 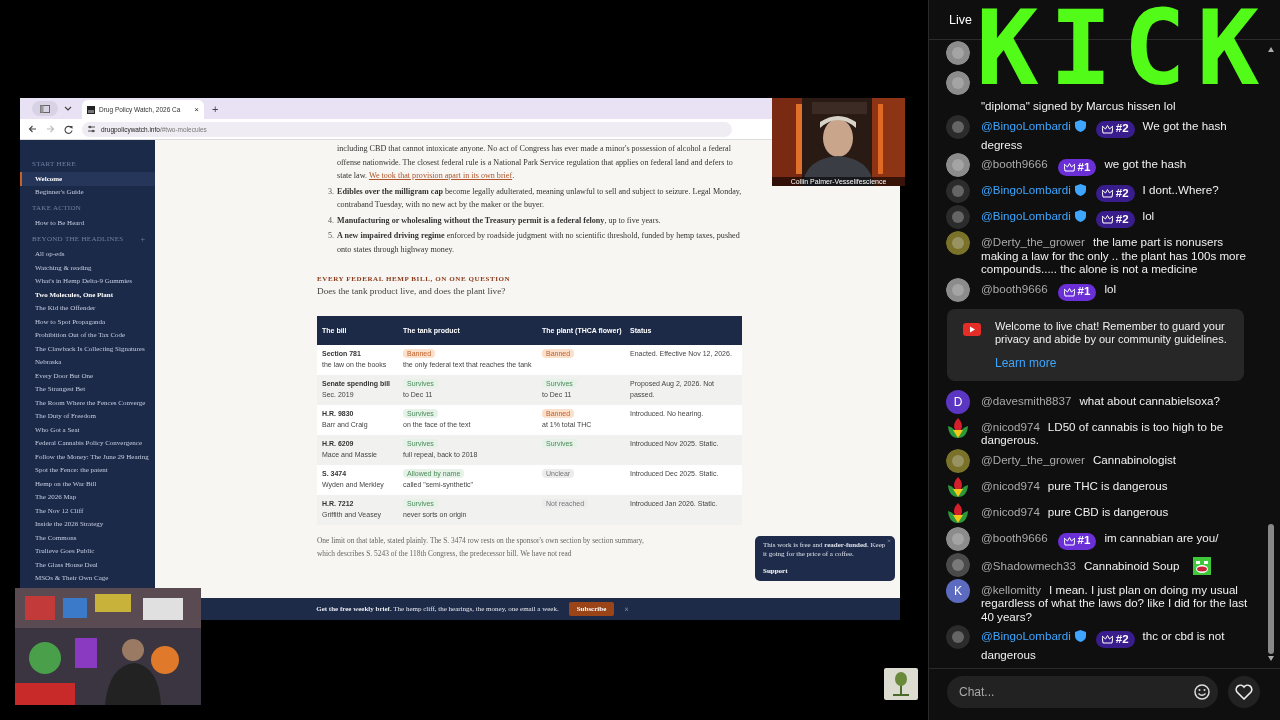 I want to click on plant-icon, so click(x=901, y=684).